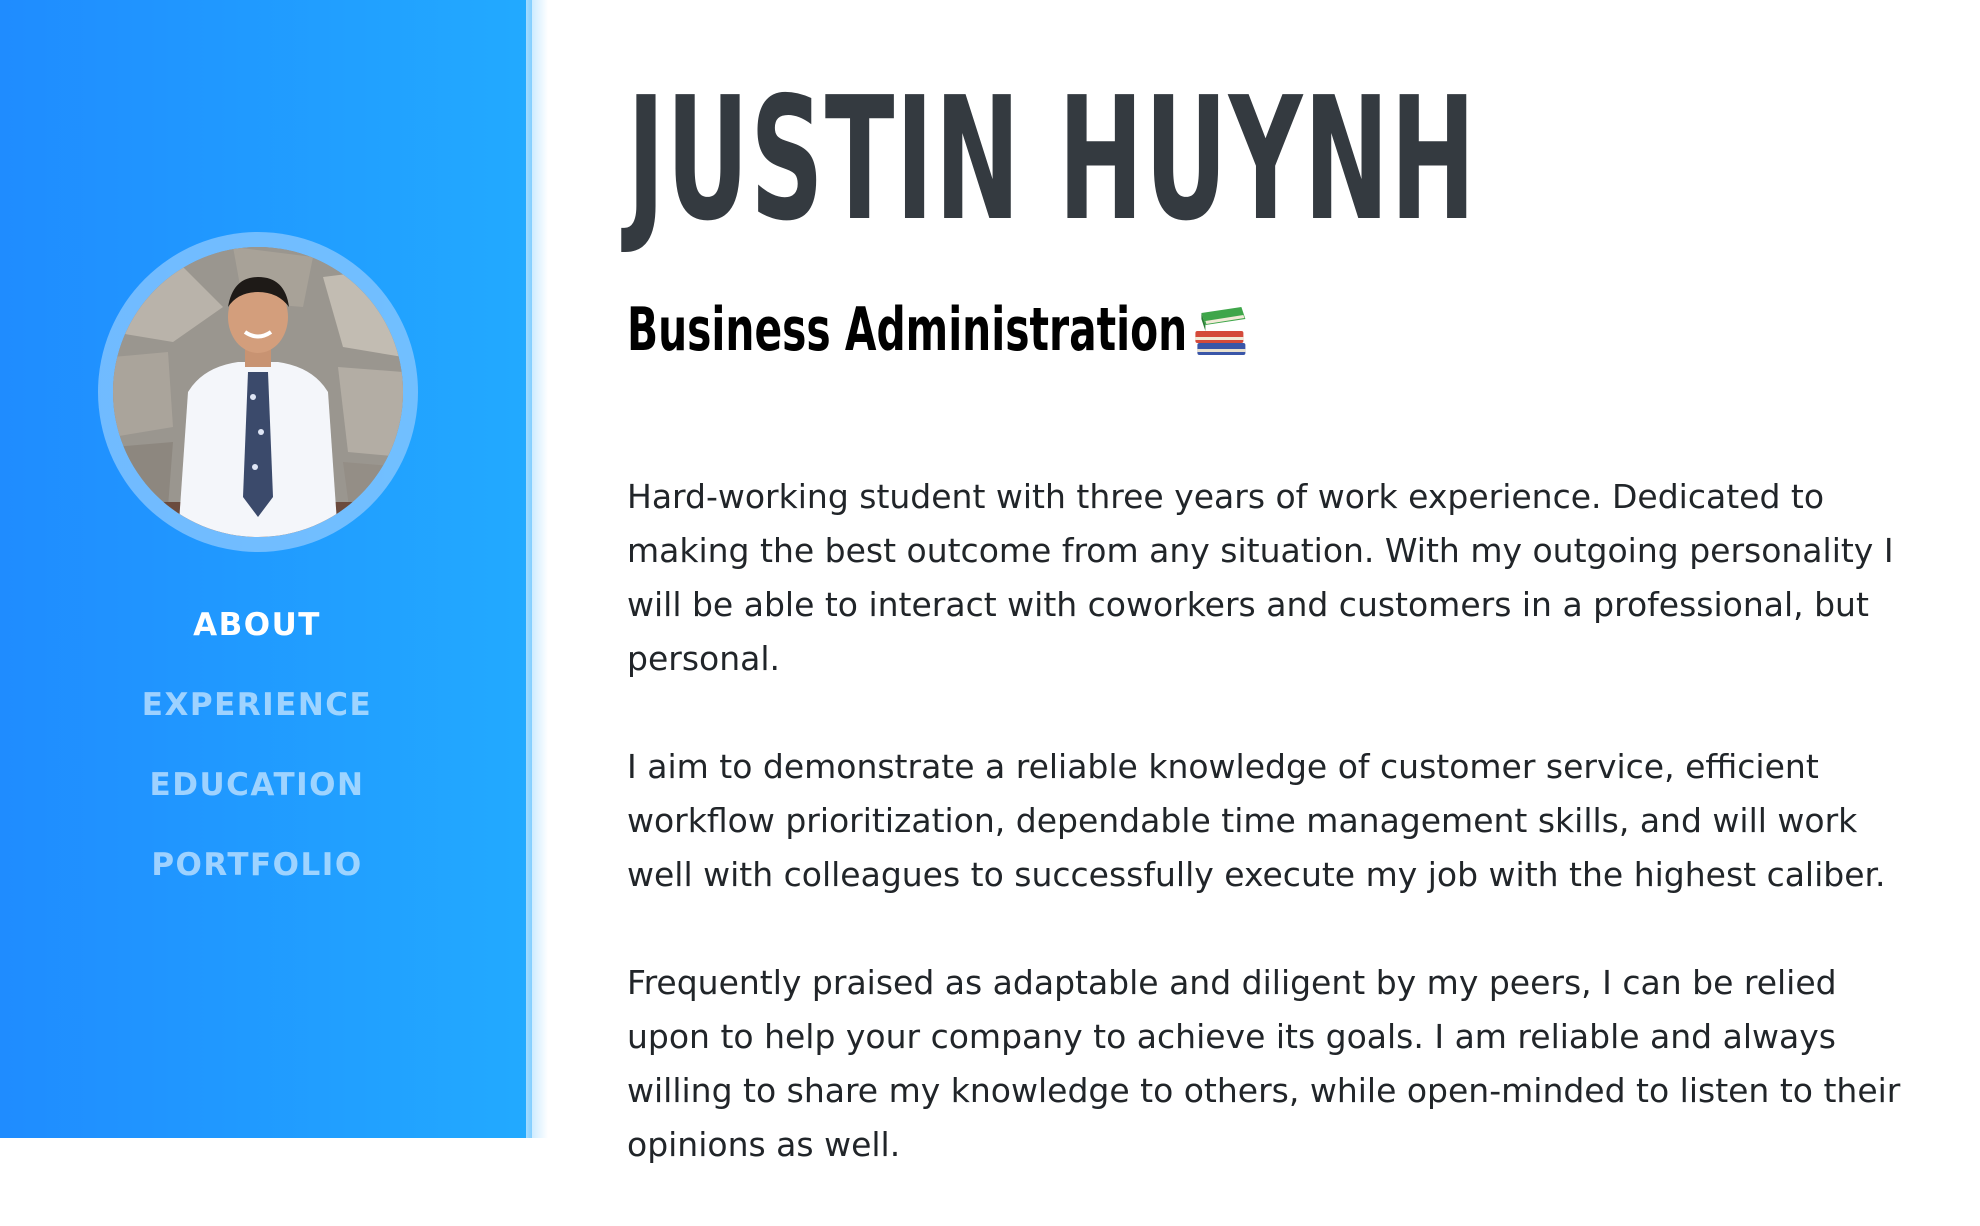 The width and height of the screenshot is (1980, 1226). I want to click on subtitle-text: Business Administration, so click(907, 330).